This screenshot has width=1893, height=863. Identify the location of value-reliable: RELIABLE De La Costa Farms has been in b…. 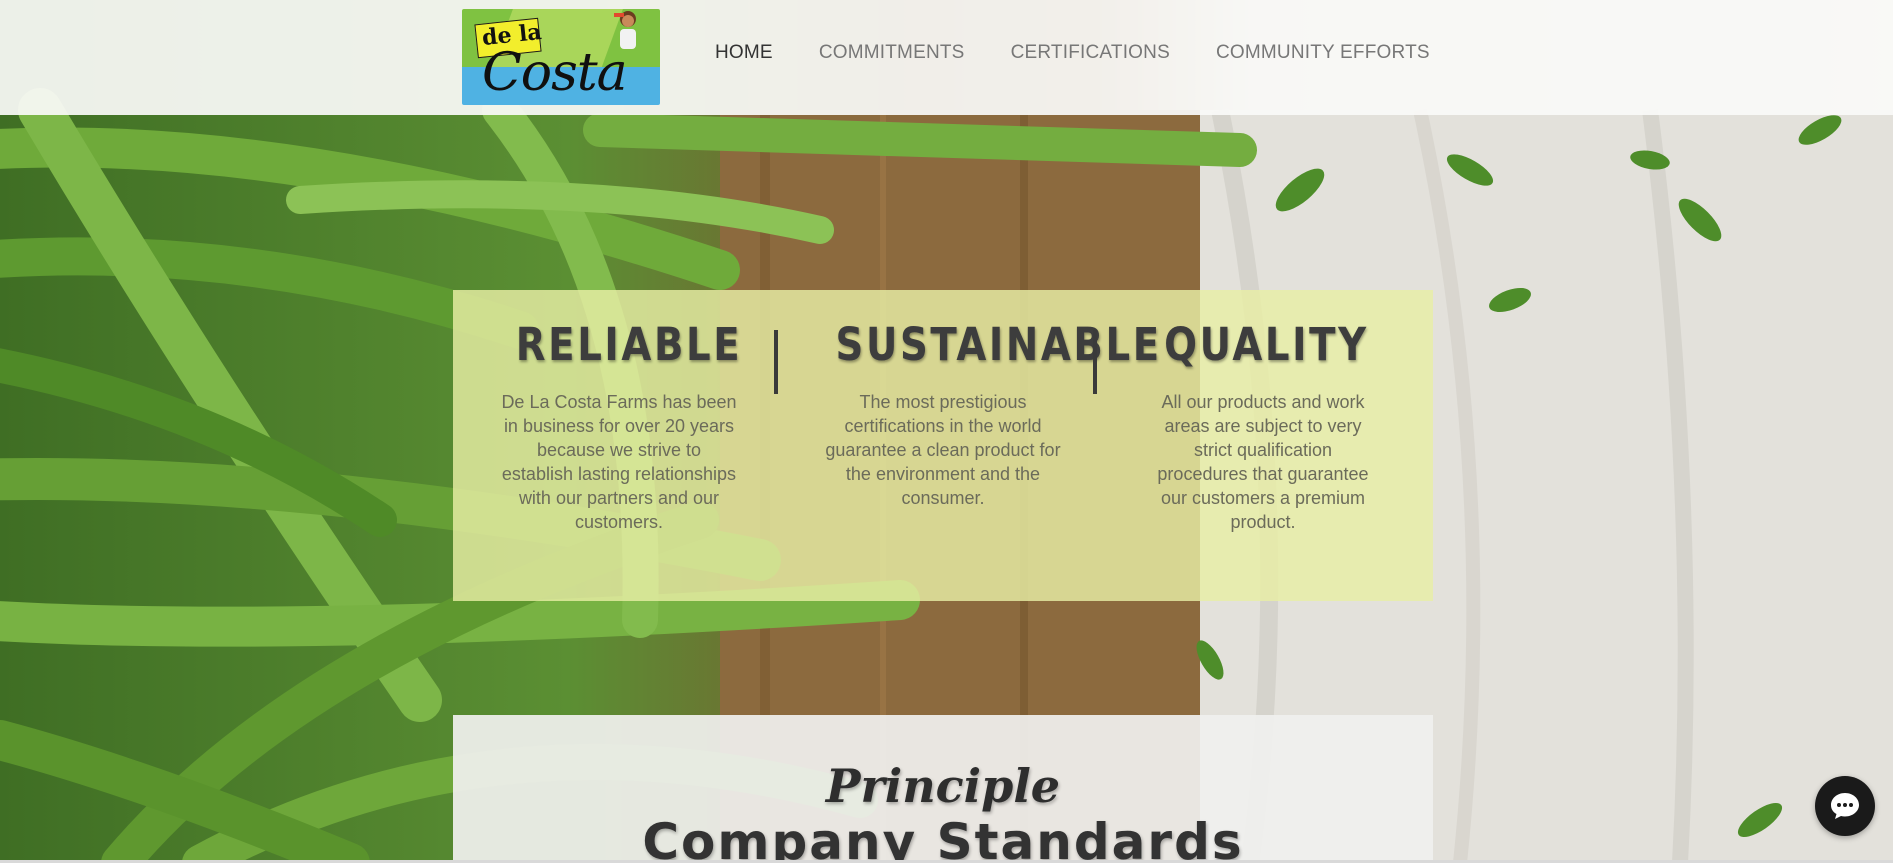
(619, 426).